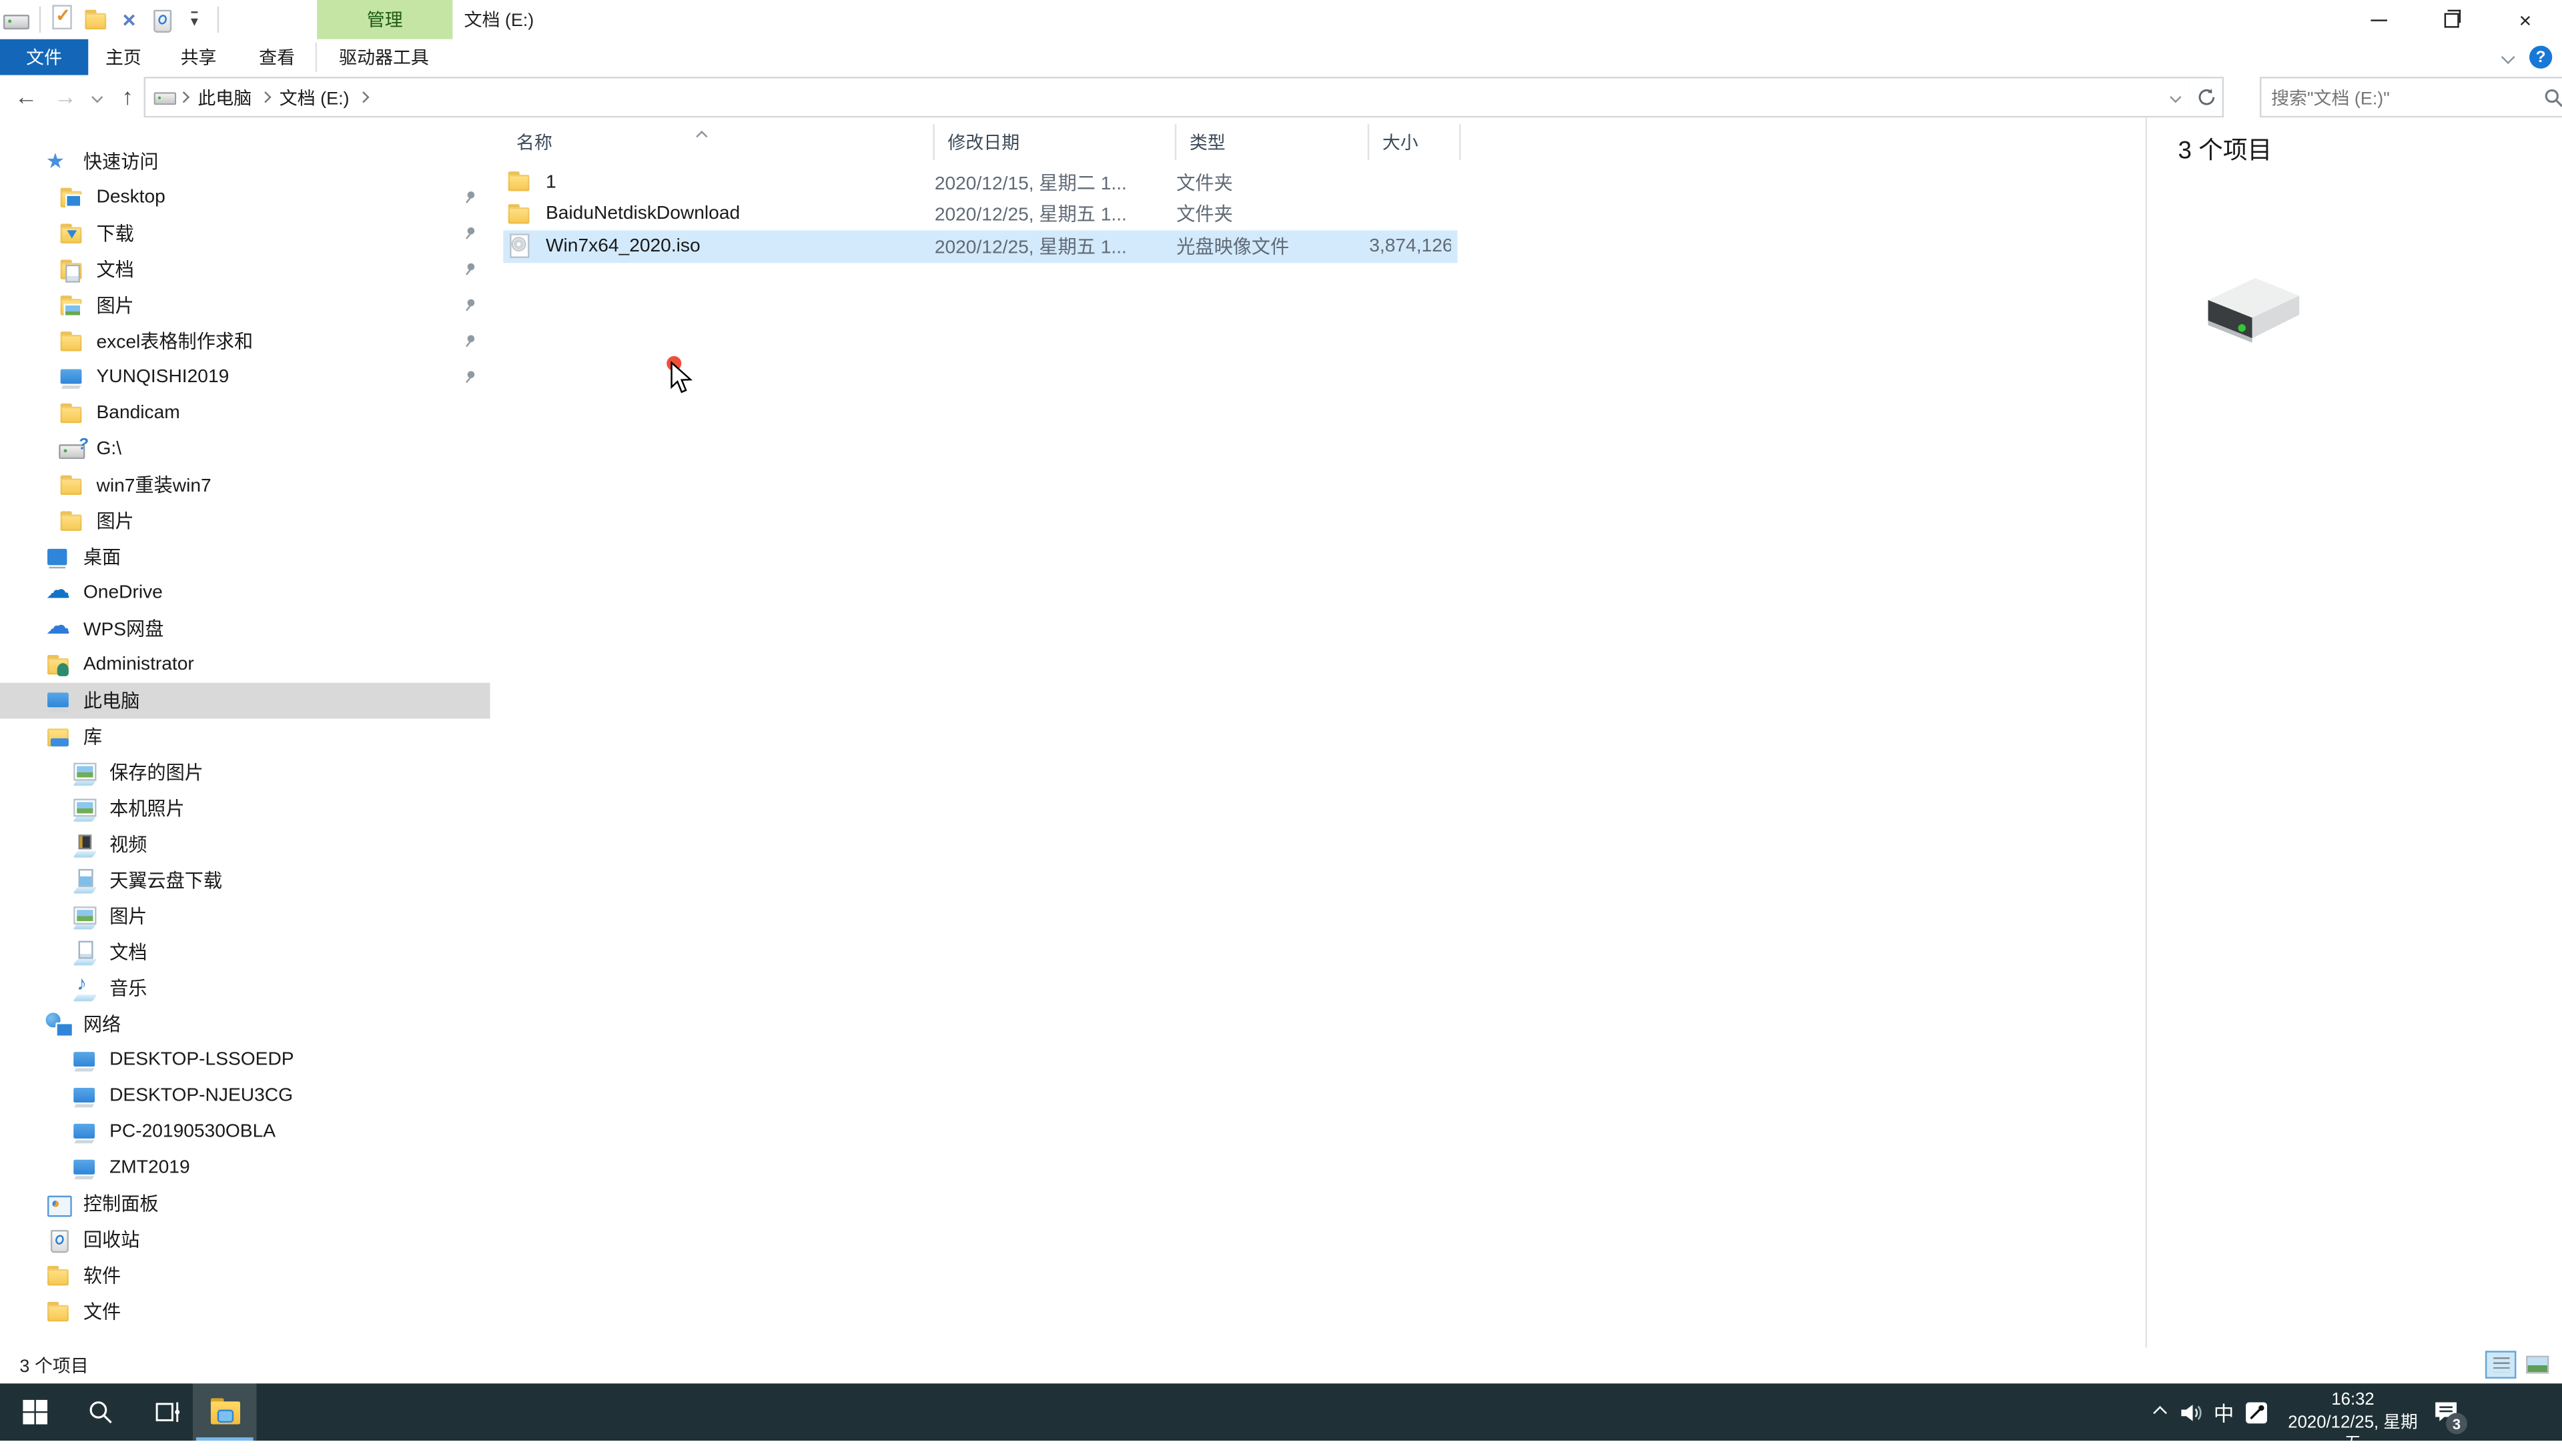 The image size is (2562, 1456). I want to click on sidebar-item-pictures: 图片, so click(245, 305).